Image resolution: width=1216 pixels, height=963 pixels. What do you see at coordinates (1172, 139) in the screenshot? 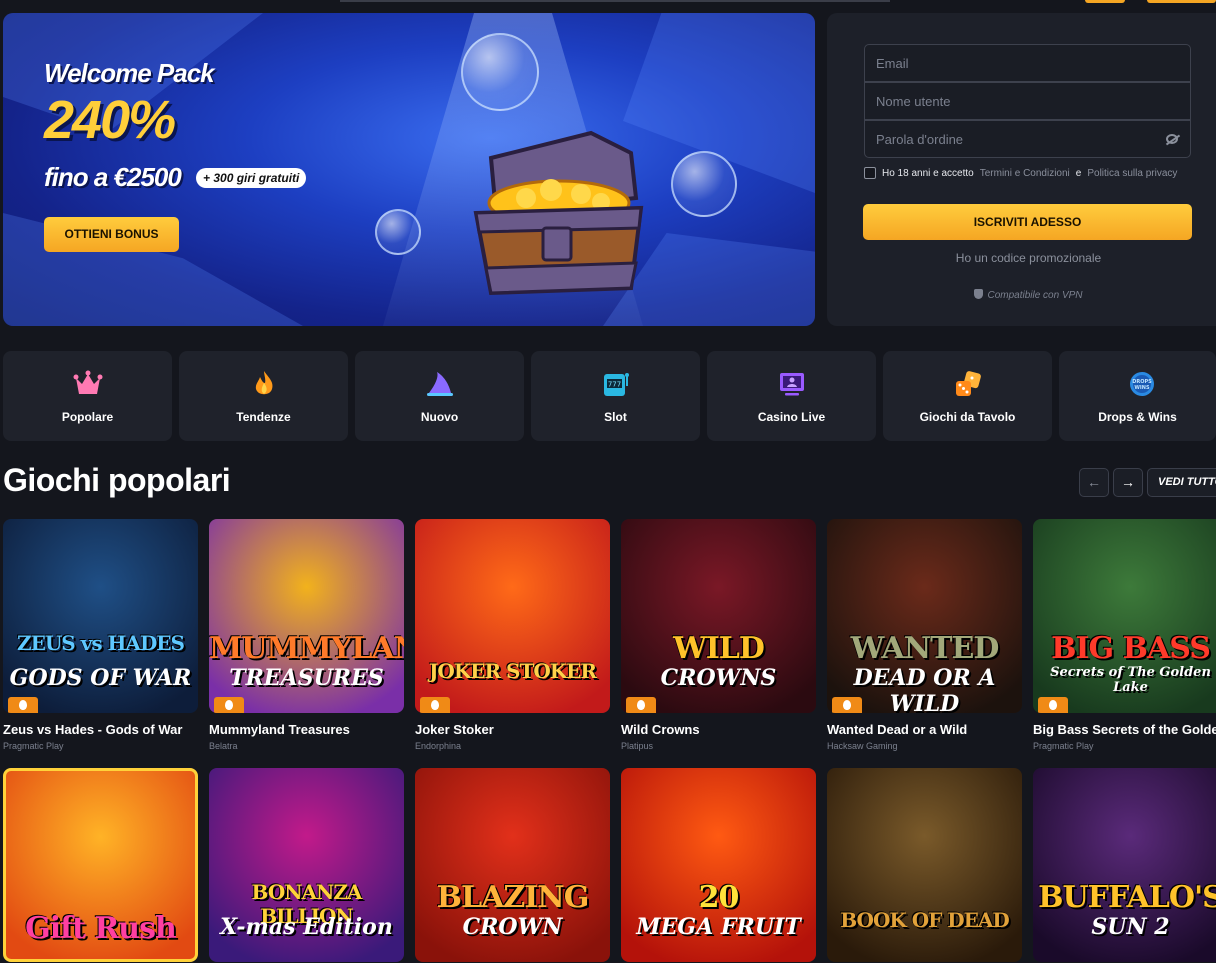
I see `hide-password-icon` at bounding box center [1172, 139].